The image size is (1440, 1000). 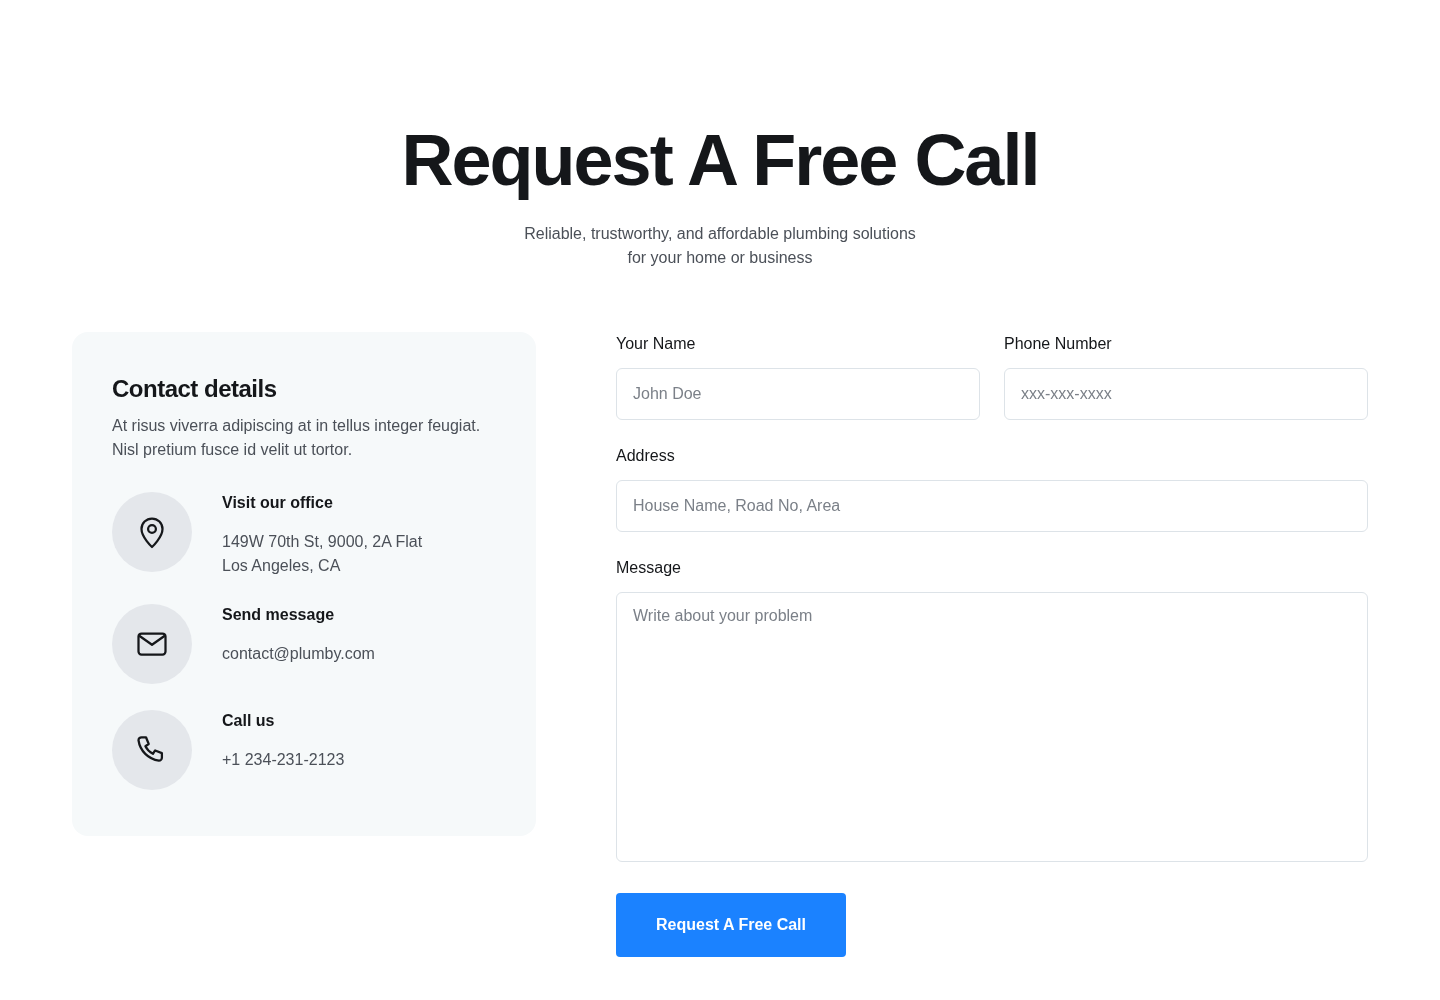 I want to click on field-label: Address, so click(x=645, y=456).